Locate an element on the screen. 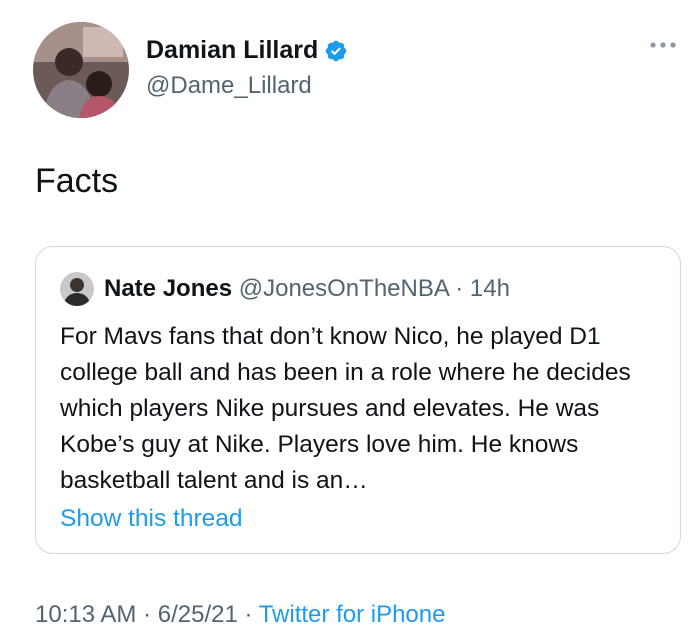 The width and height of the screenshot is (700, 642). quoted-author-name: Nate Jones is located at coordinates (168, 288).